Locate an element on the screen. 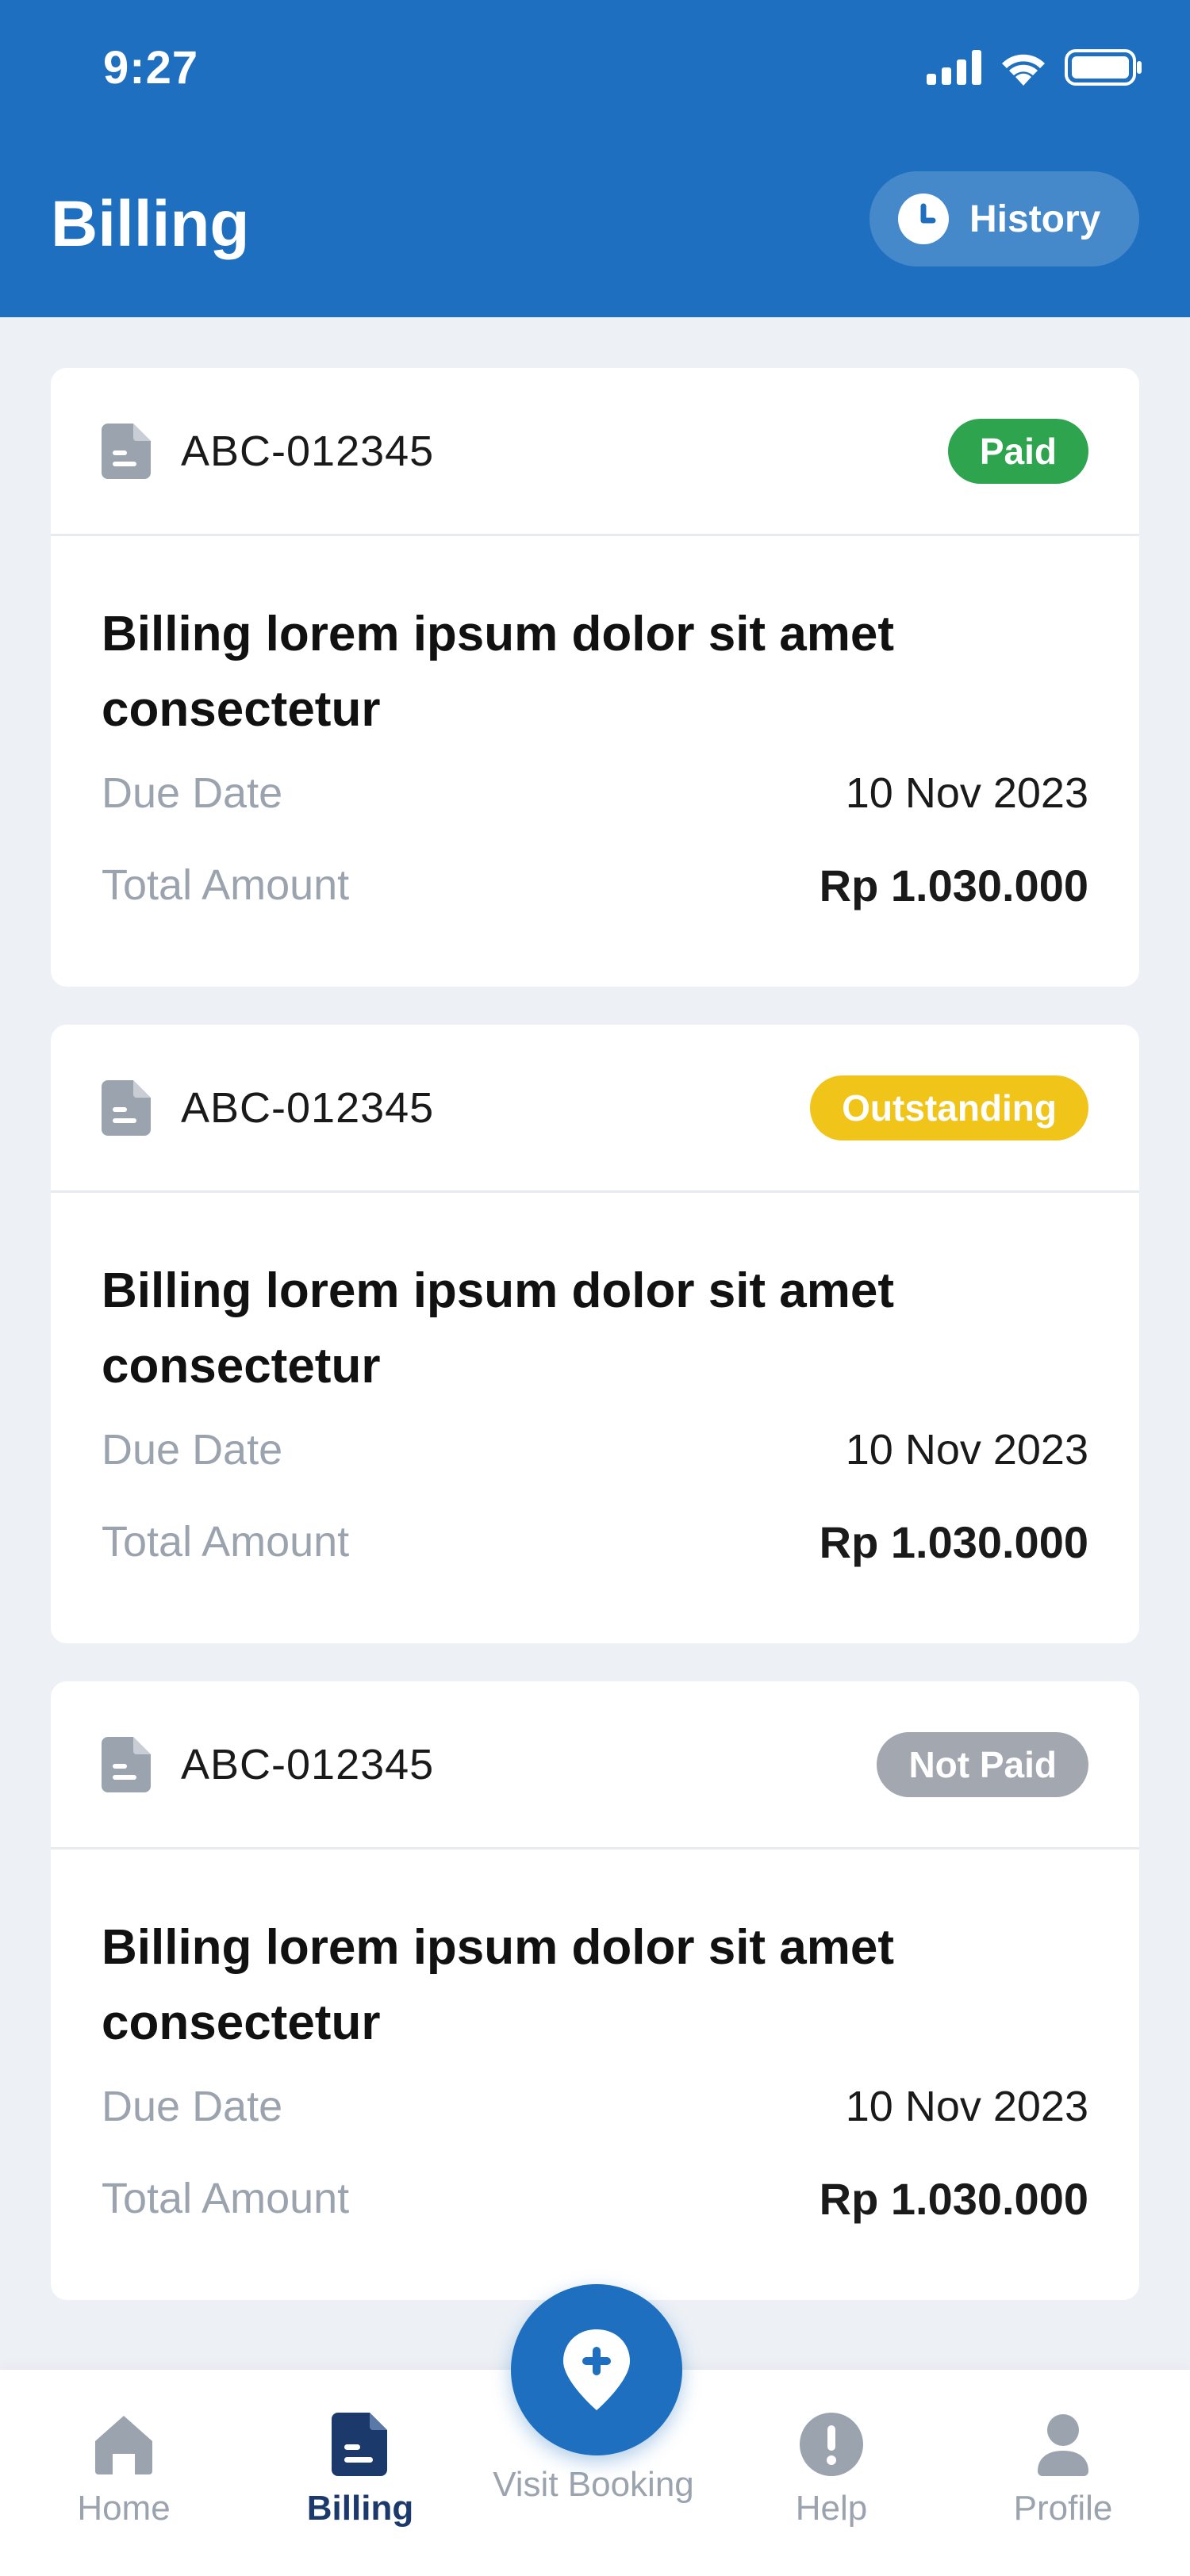 Image resolution: width=1190 pixels, height=2576 pixels. status-time: 9:27 is located at coordinates (151, 68).